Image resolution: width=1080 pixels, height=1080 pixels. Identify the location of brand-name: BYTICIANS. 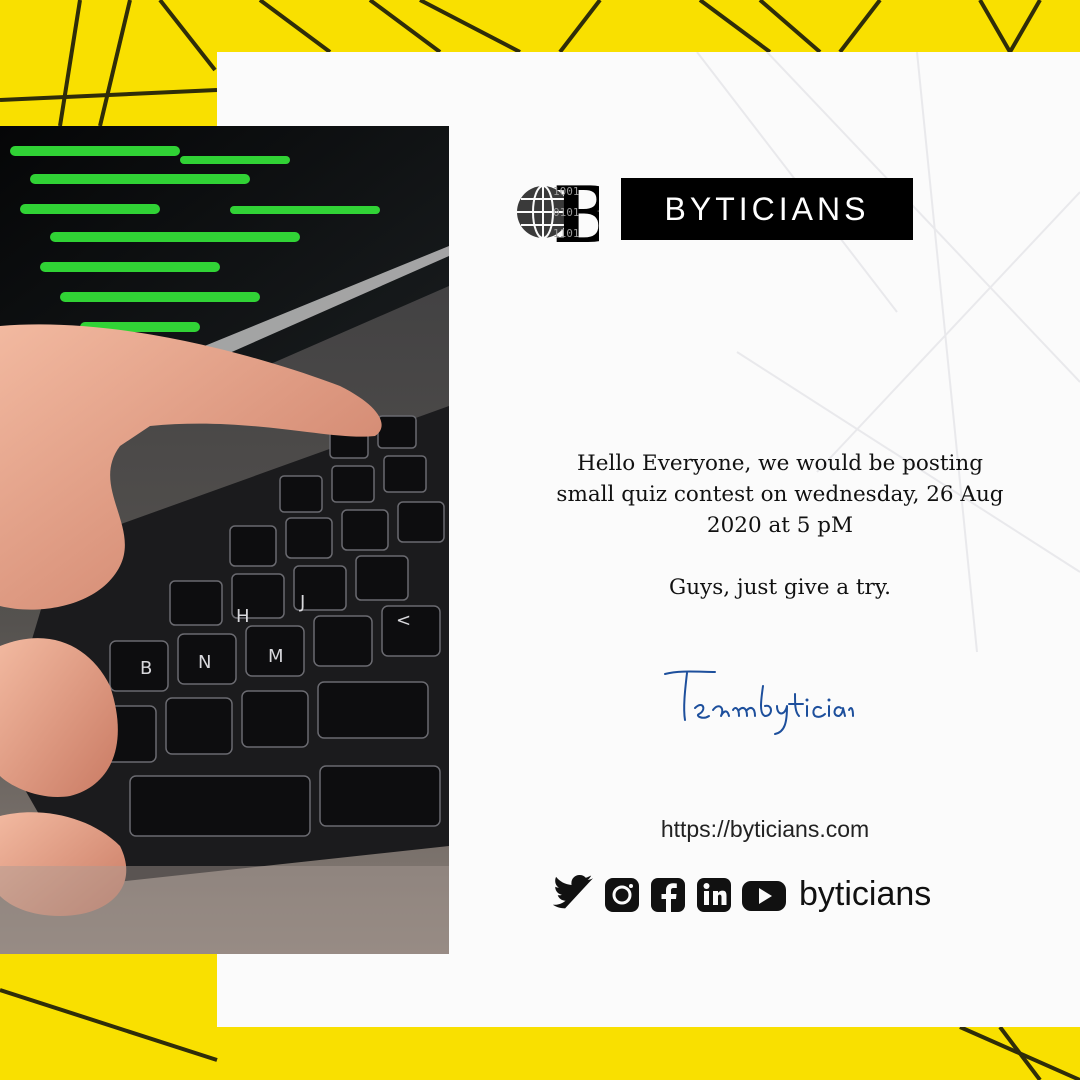
(767, 208).